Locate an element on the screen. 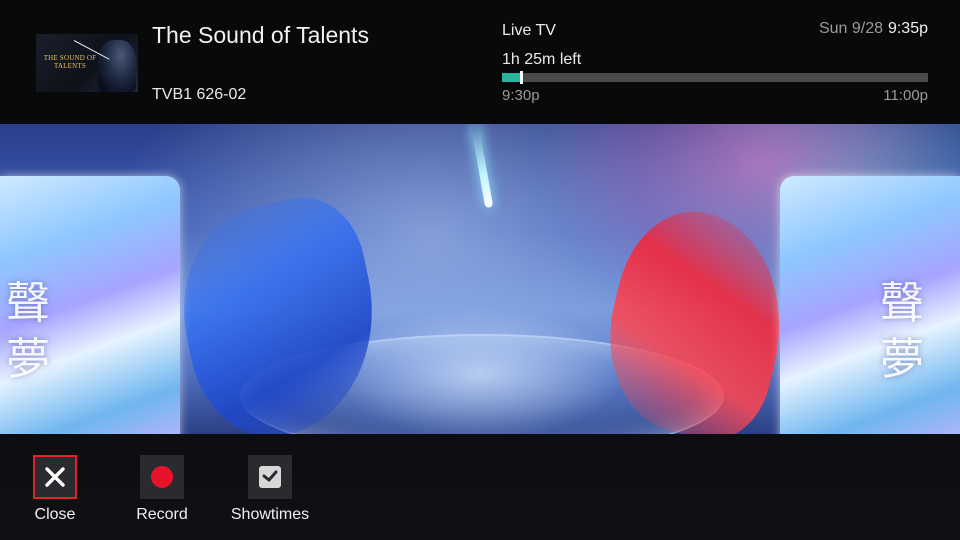 Image resolution: width=960 pixels, height=540 pixels. record-icon is located at coordinates (162, 477).